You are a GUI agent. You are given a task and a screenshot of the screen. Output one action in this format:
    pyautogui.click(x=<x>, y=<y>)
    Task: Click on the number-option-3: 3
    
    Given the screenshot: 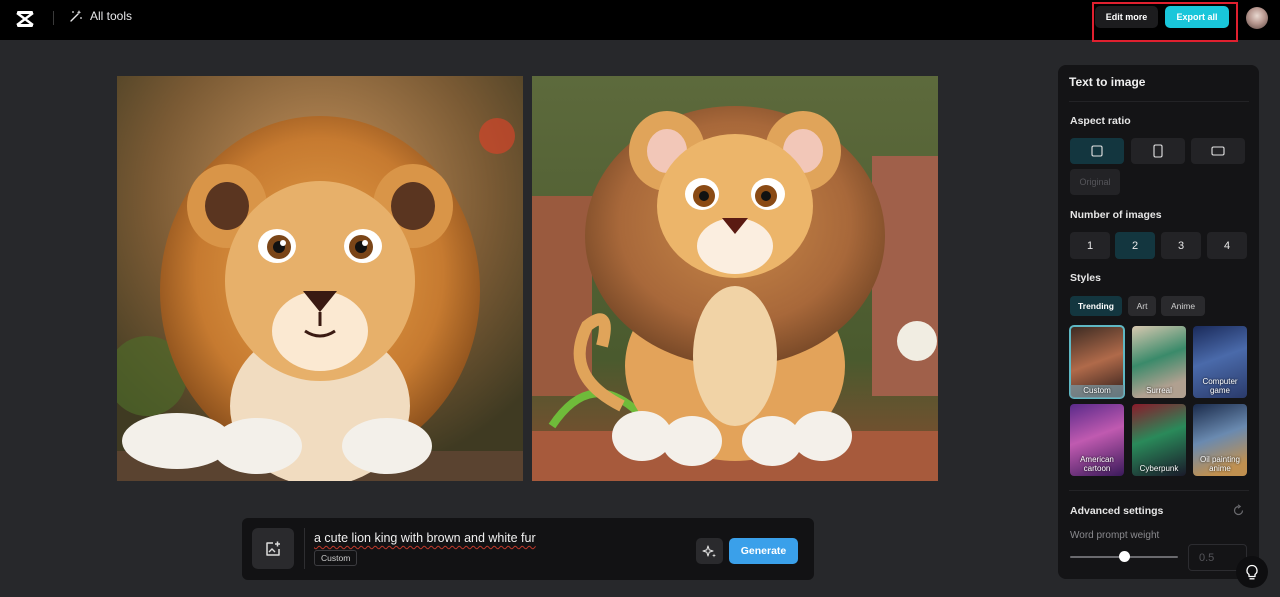 What is the action you would take?
    pyautogui.click(x=1181, y=245)
    